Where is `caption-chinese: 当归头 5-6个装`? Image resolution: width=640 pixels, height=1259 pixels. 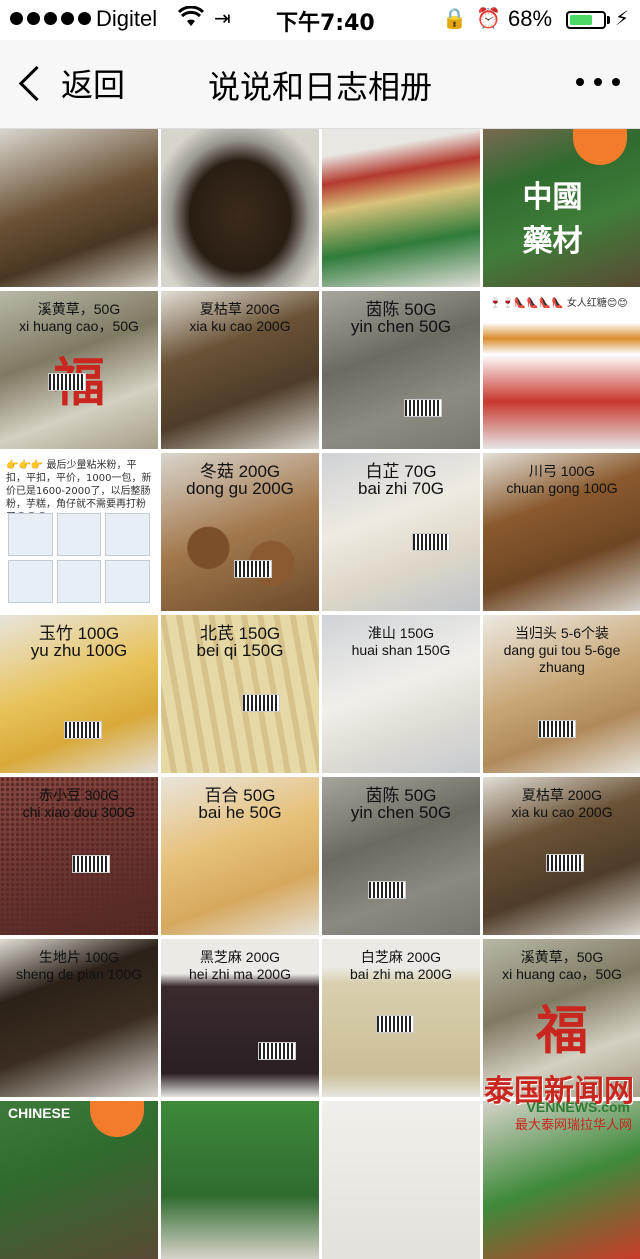
caption-chinese: 当归头 5-6个装 is located at coordinates (562, 633).